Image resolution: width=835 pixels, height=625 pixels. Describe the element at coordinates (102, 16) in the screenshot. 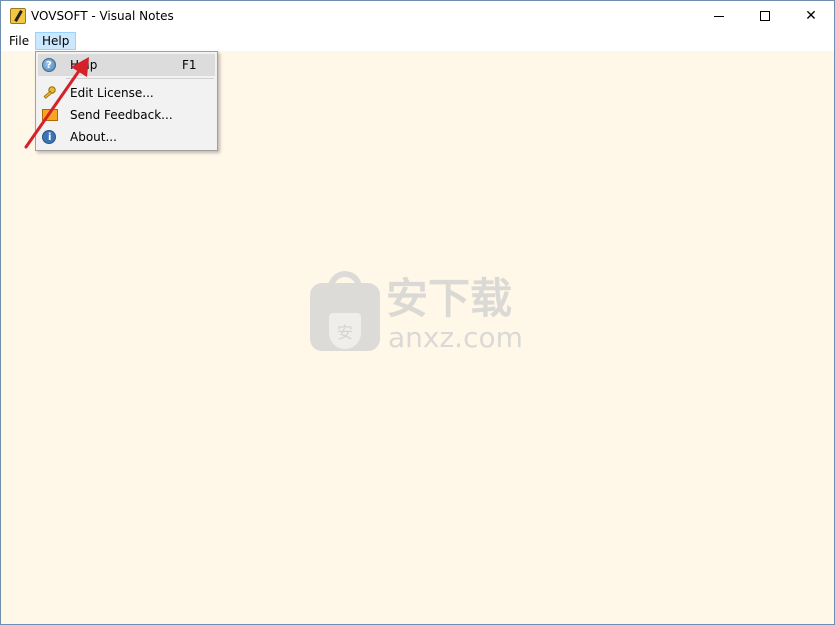

I see `window-title: VOVSOFT - Visual Notes` at that location.